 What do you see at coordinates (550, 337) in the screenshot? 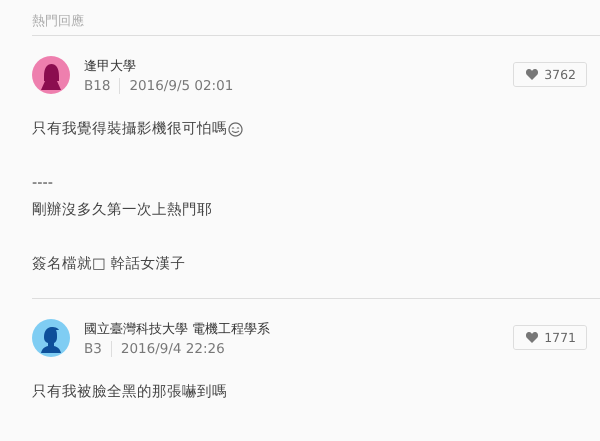
I see `like-button: 1771` at bounding box center [550, 337].